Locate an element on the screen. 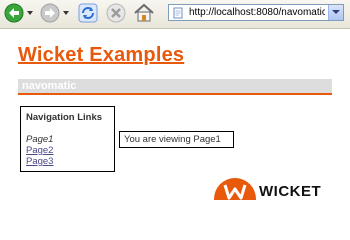  address-dropdown-button is located at coordinates (335, 12).